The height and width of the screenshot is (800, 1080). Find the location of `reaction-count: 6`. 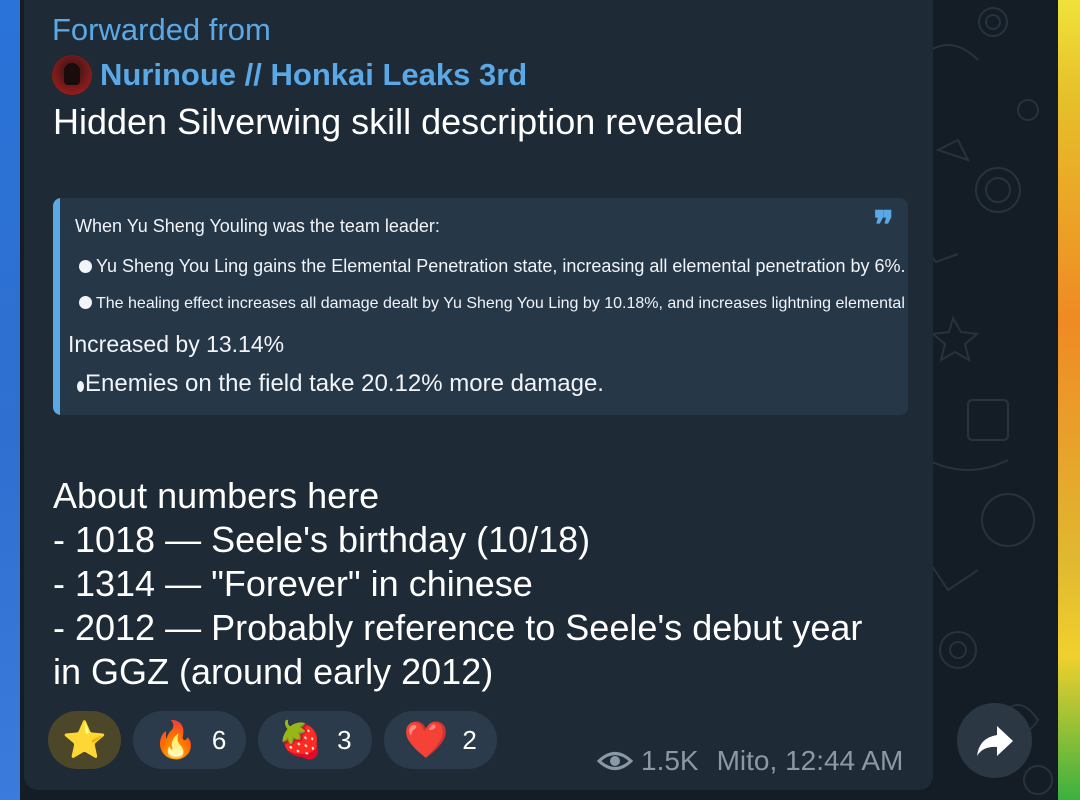

reaction-count: 6 is located at coordinates (219, 739).